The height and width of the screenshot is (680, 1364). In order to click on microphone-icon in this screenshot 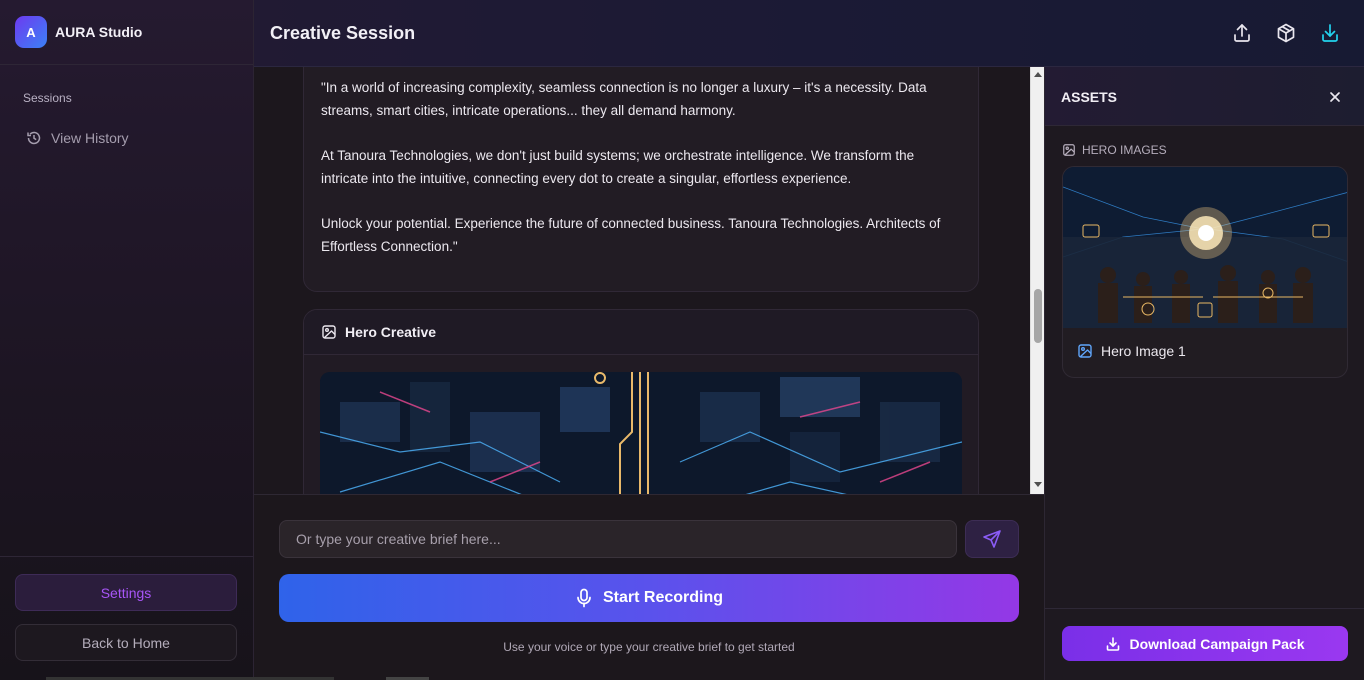, I will do `click(584, 598)`.